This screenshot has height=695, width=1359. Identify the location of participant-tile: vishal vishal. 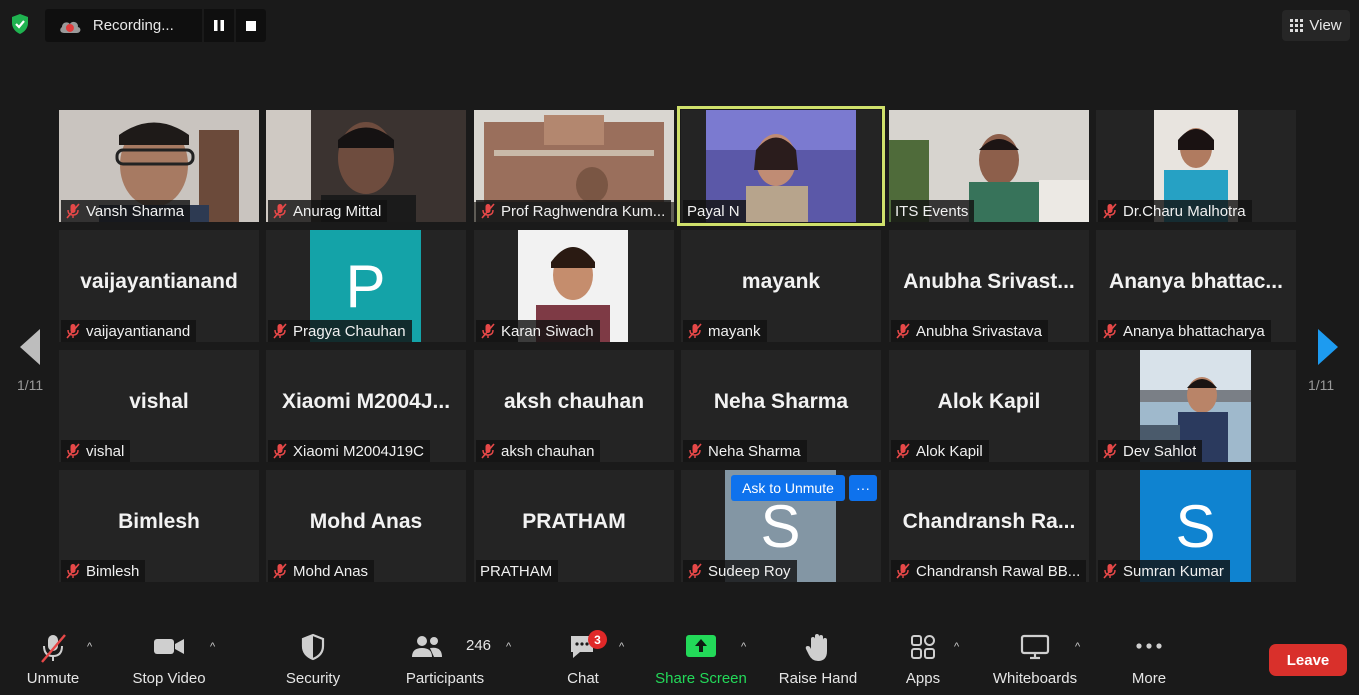
(159, 406).